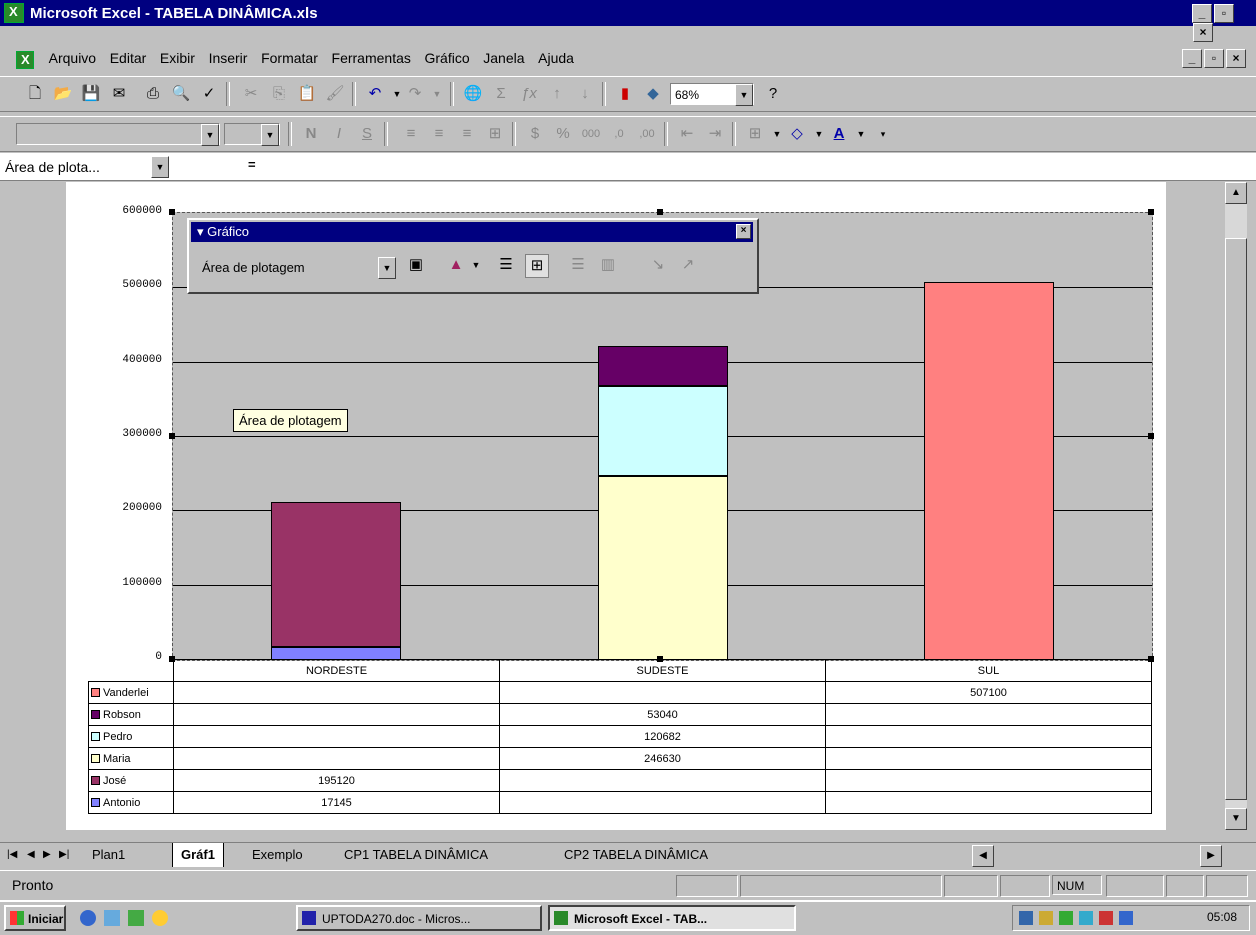 The width and height of the screenshot is (1256, 935). I want to click on legend-entry: Antonio, so click(131, 802).